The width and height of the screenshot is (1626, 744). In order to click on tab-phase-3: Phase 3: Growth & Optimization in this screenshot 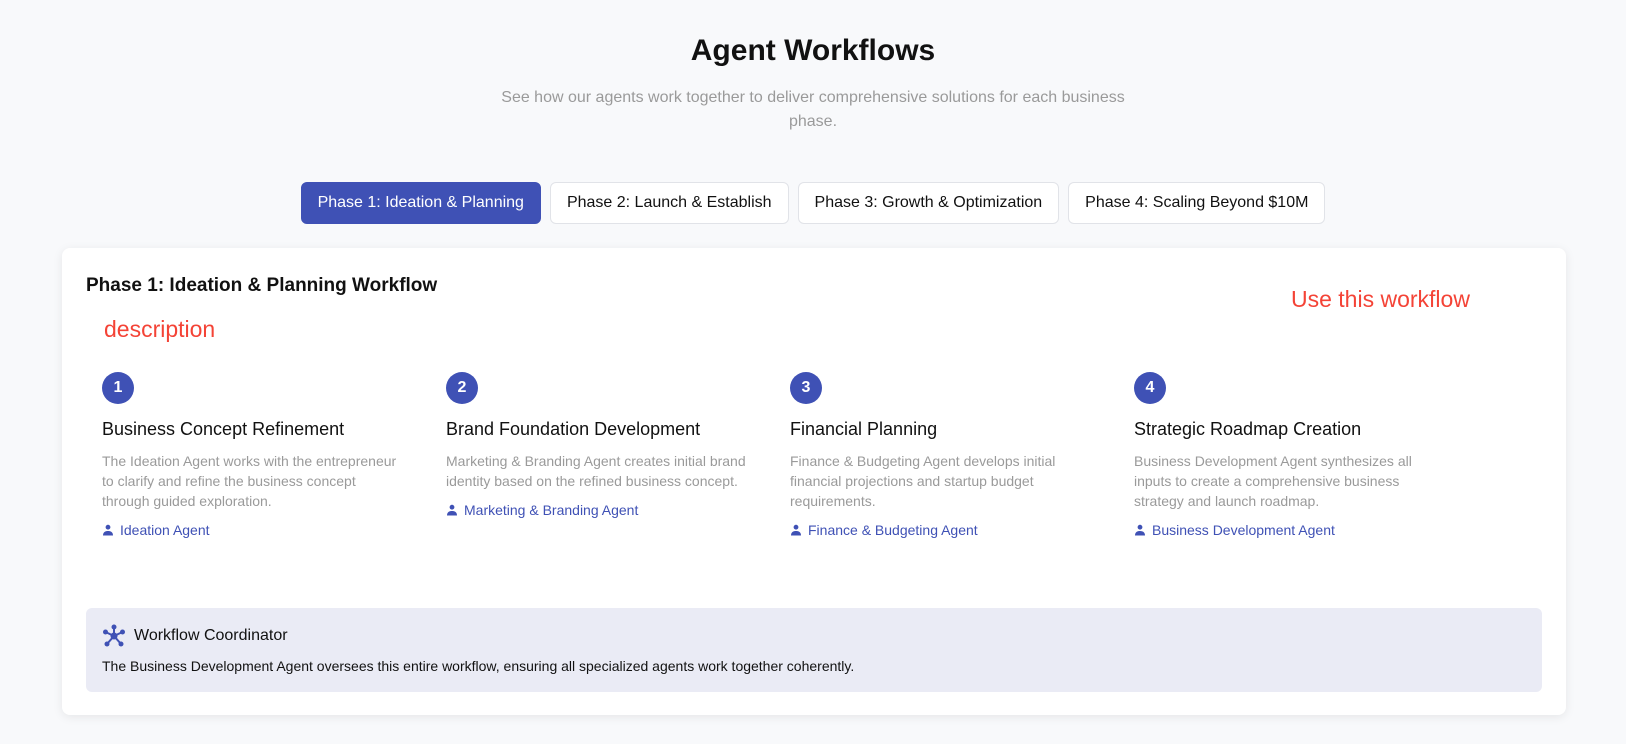, I will do `click(928, 203)`.